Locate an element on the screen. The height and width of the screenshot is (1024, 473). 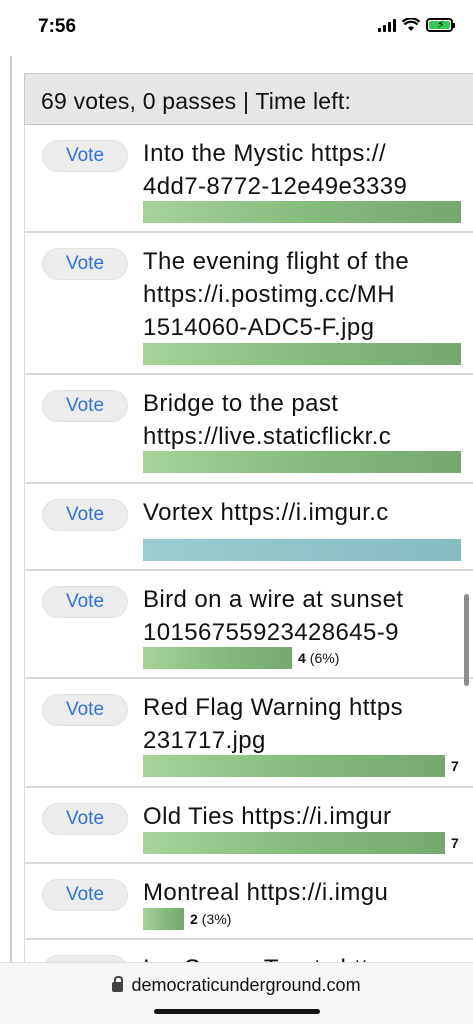
poll-header: 69 votes, 0 passes | Time left: is located at coordinates (248, 99).